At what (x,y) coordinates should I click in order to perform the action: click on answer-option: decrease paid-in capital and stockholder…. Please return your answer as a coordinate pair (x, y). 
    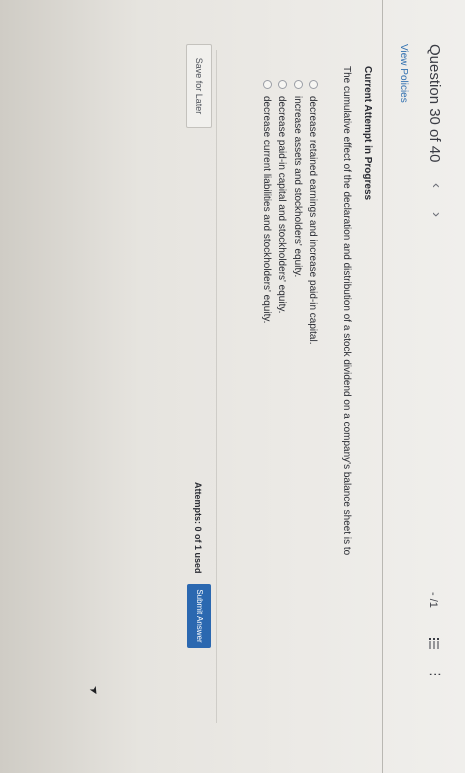
    Looking at the image, I should click on (282, 197).